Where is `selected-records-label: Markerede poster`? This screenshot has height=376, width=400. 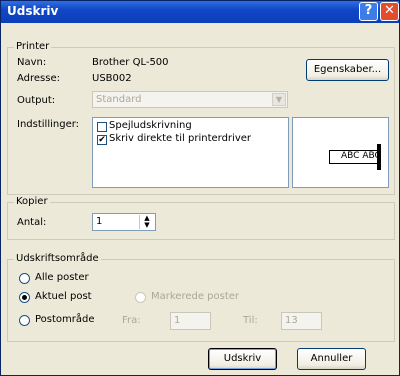
selected-records-label: Markerede poster is located at coordinates (195, 296).